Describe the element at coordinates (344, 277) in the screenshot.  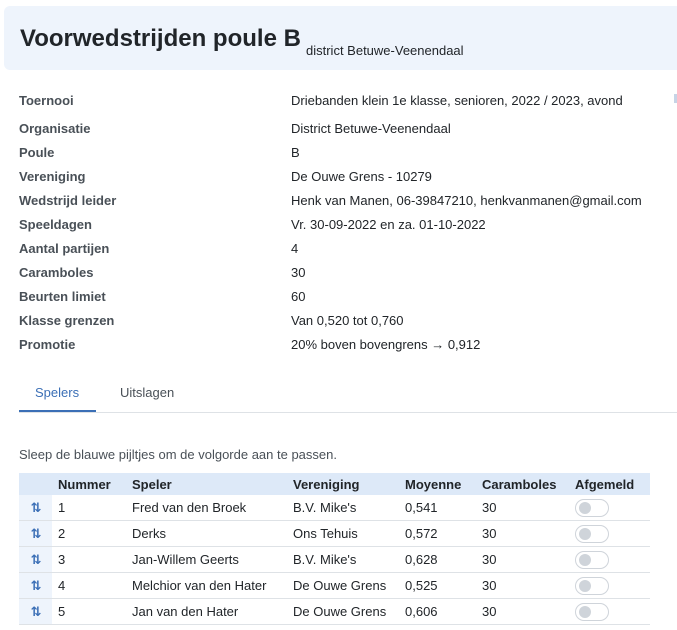
I see `info-row-caramboles: Caramboles 30` at that location.